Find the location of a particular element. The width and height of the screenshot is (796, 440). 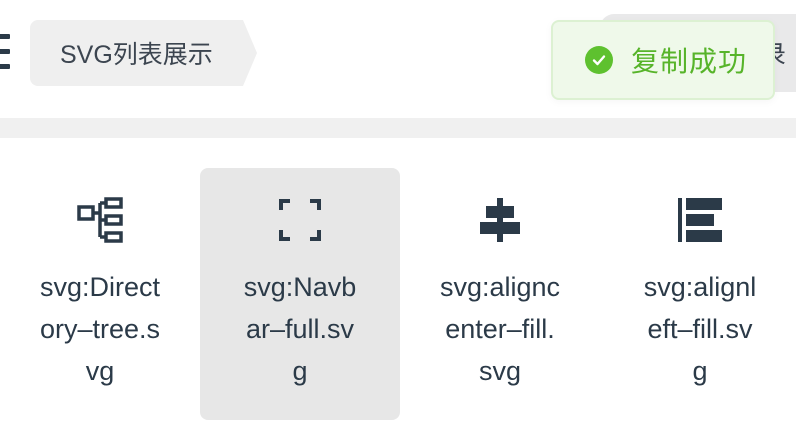

directory-tree-icon is located at coordinates (100, 220).